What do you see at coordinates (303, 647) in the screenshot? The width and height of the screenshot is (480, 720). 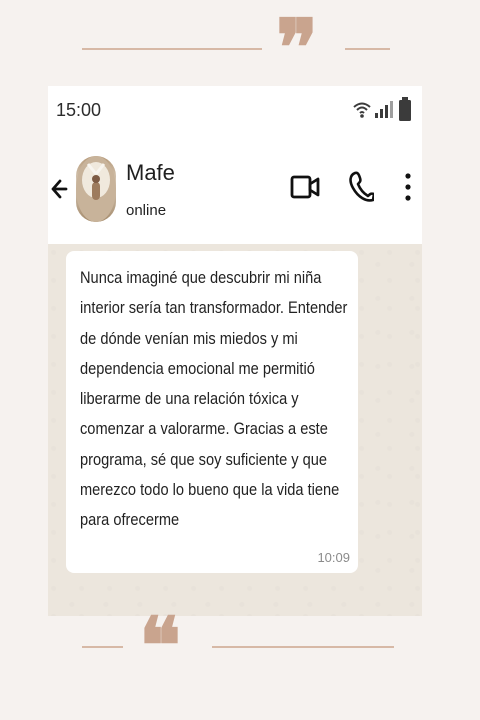 I see `decor-line-bottom-right` at bounding box center [303, 647].